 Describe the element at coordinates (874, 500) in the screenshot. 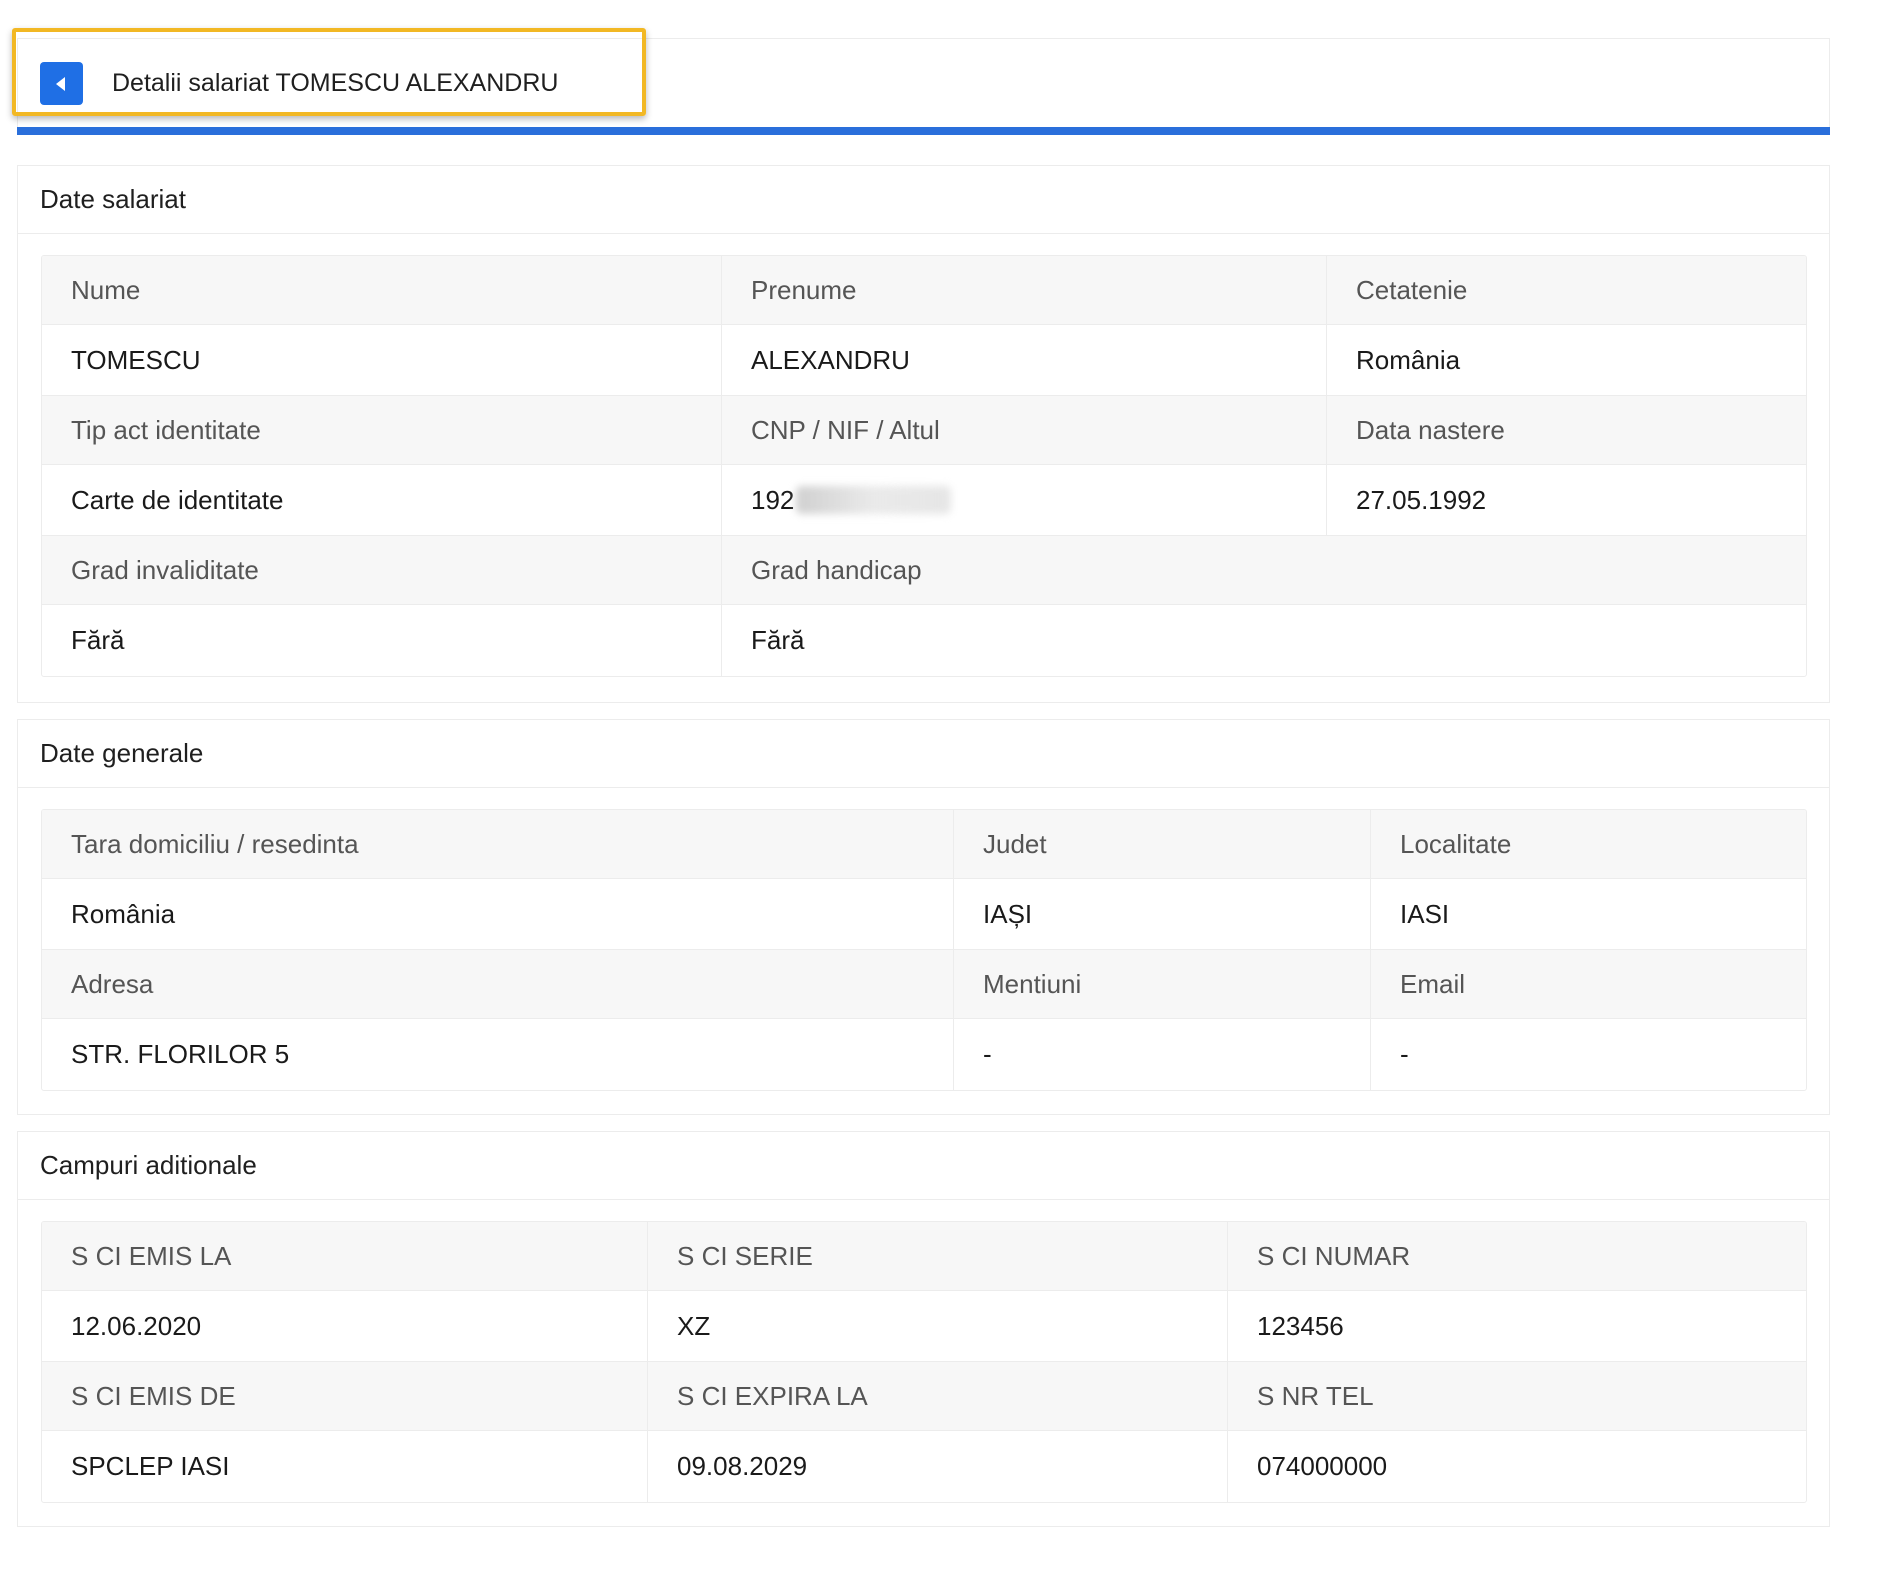

I see `redacted-blur` at that location.